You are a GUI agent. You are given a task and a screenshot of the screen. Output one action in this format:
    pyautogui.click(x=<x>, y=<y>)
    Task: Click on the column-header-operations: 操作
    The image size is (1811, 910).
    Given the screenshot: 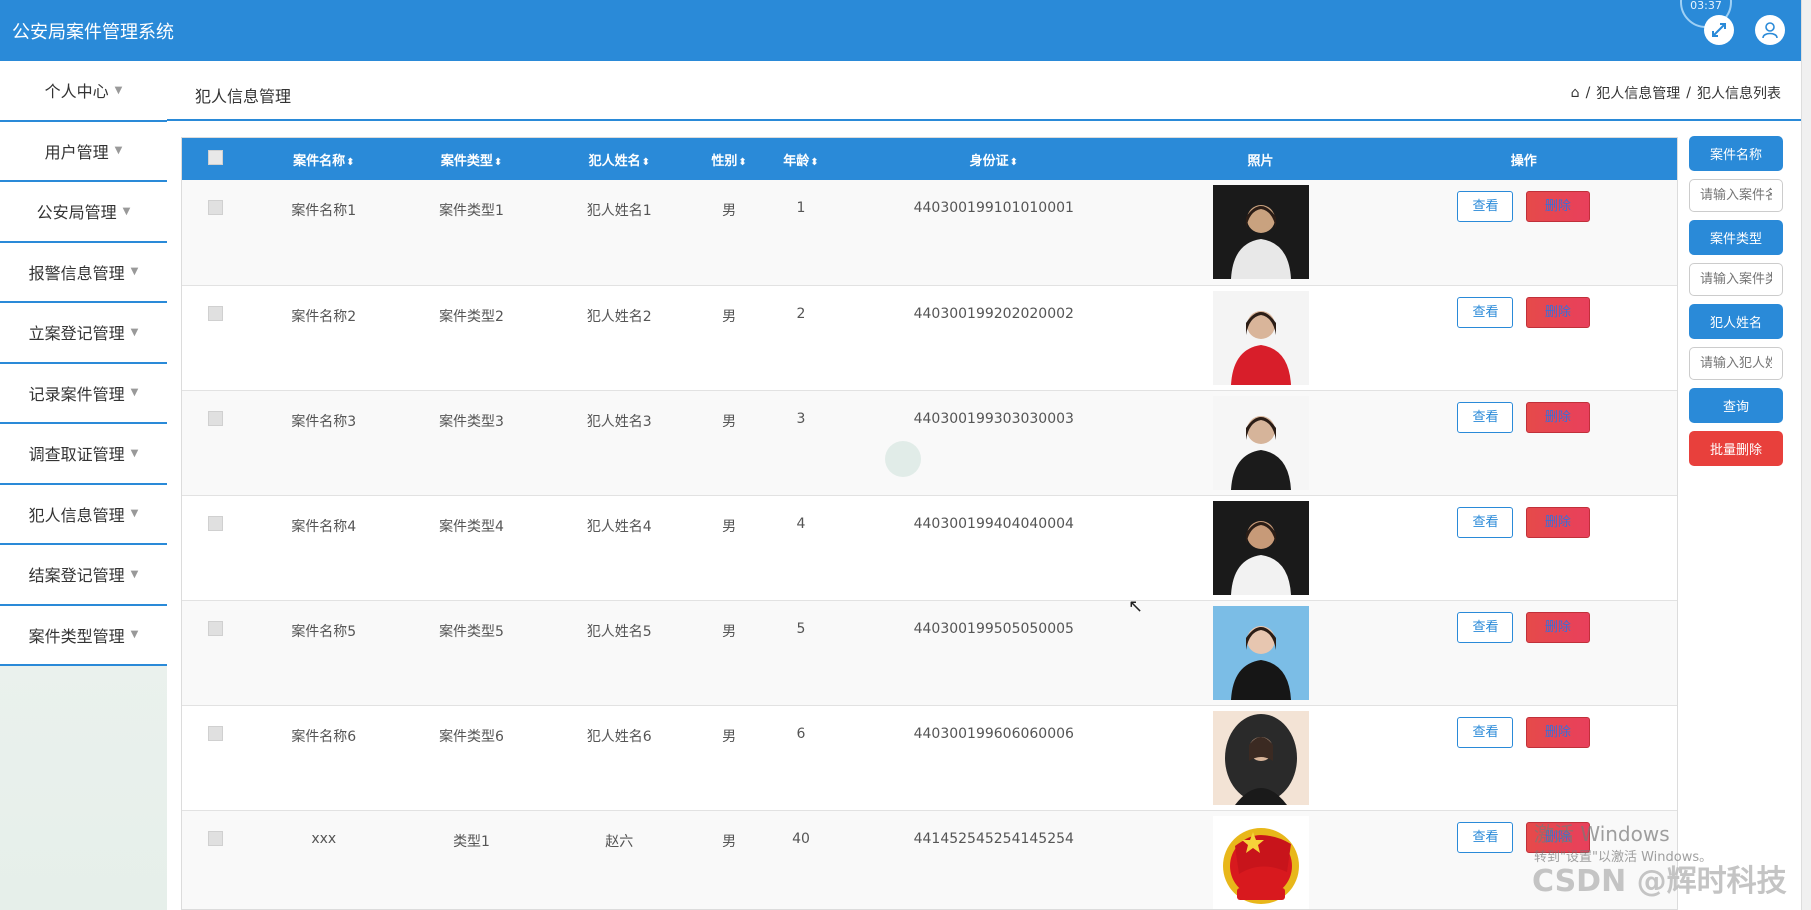 What is the action you would take?
    pyautogui.click(x=1523, y=161)
    